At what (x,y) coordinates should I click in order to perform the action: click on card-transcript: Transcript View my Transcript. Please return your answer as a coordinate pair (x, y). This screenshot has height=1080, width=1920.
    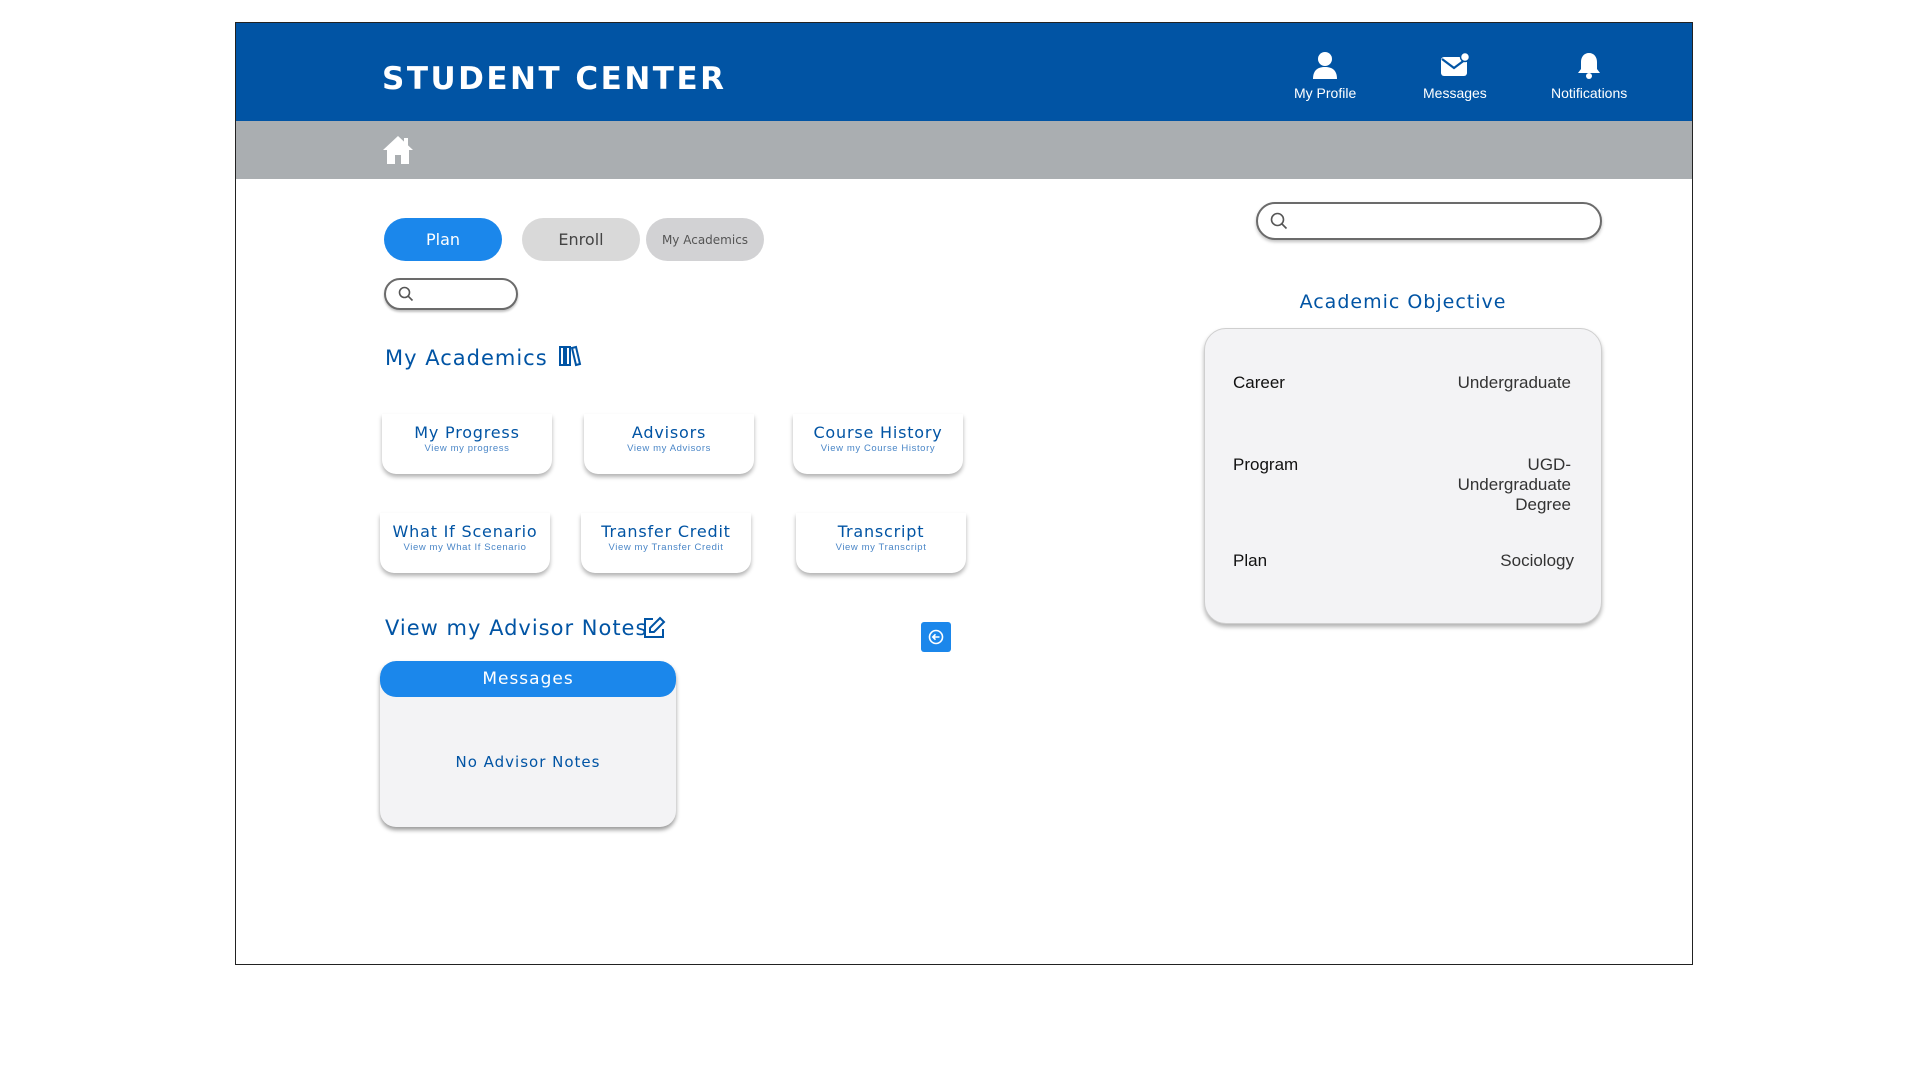
    Looking at the image, I should click on (881, 543).